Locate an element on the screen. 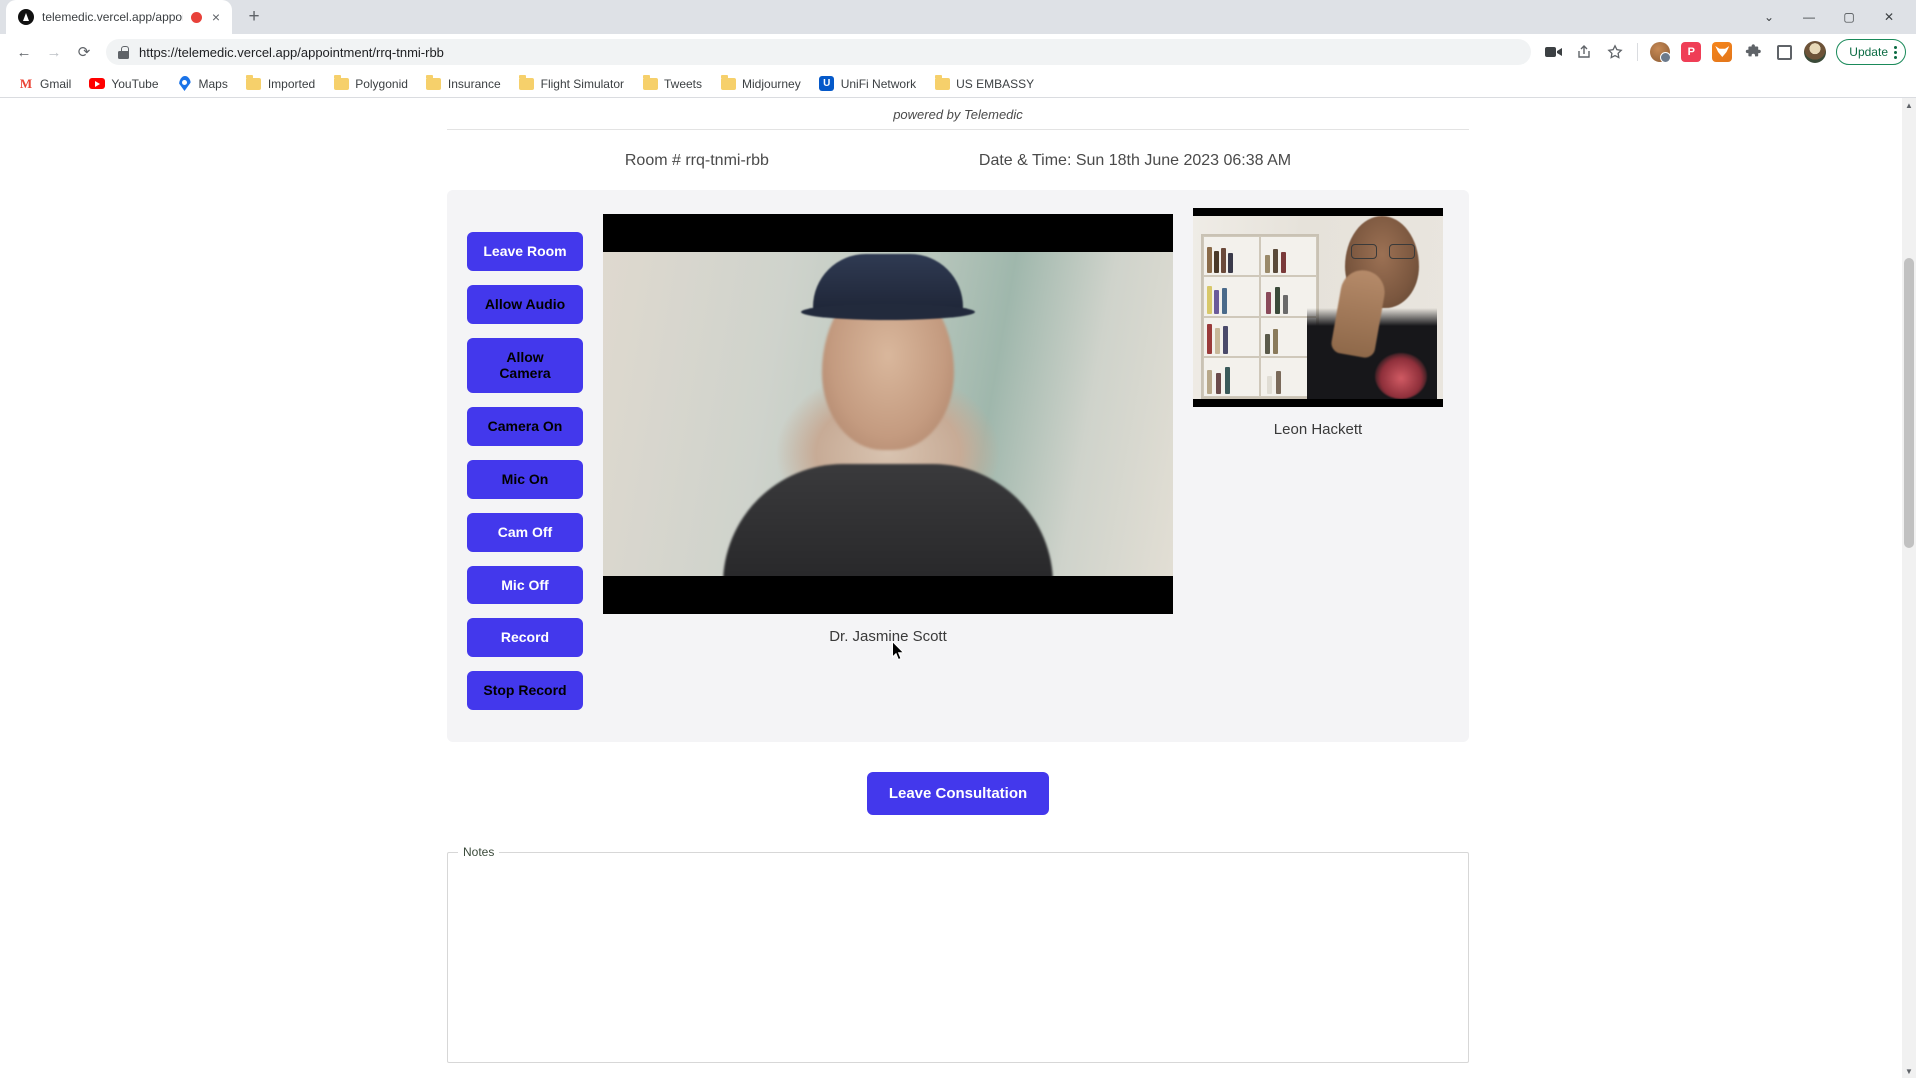 The image size is (1916, 1078). chevron-down-icon: ⌄ is located at coordinates (1769, 17).